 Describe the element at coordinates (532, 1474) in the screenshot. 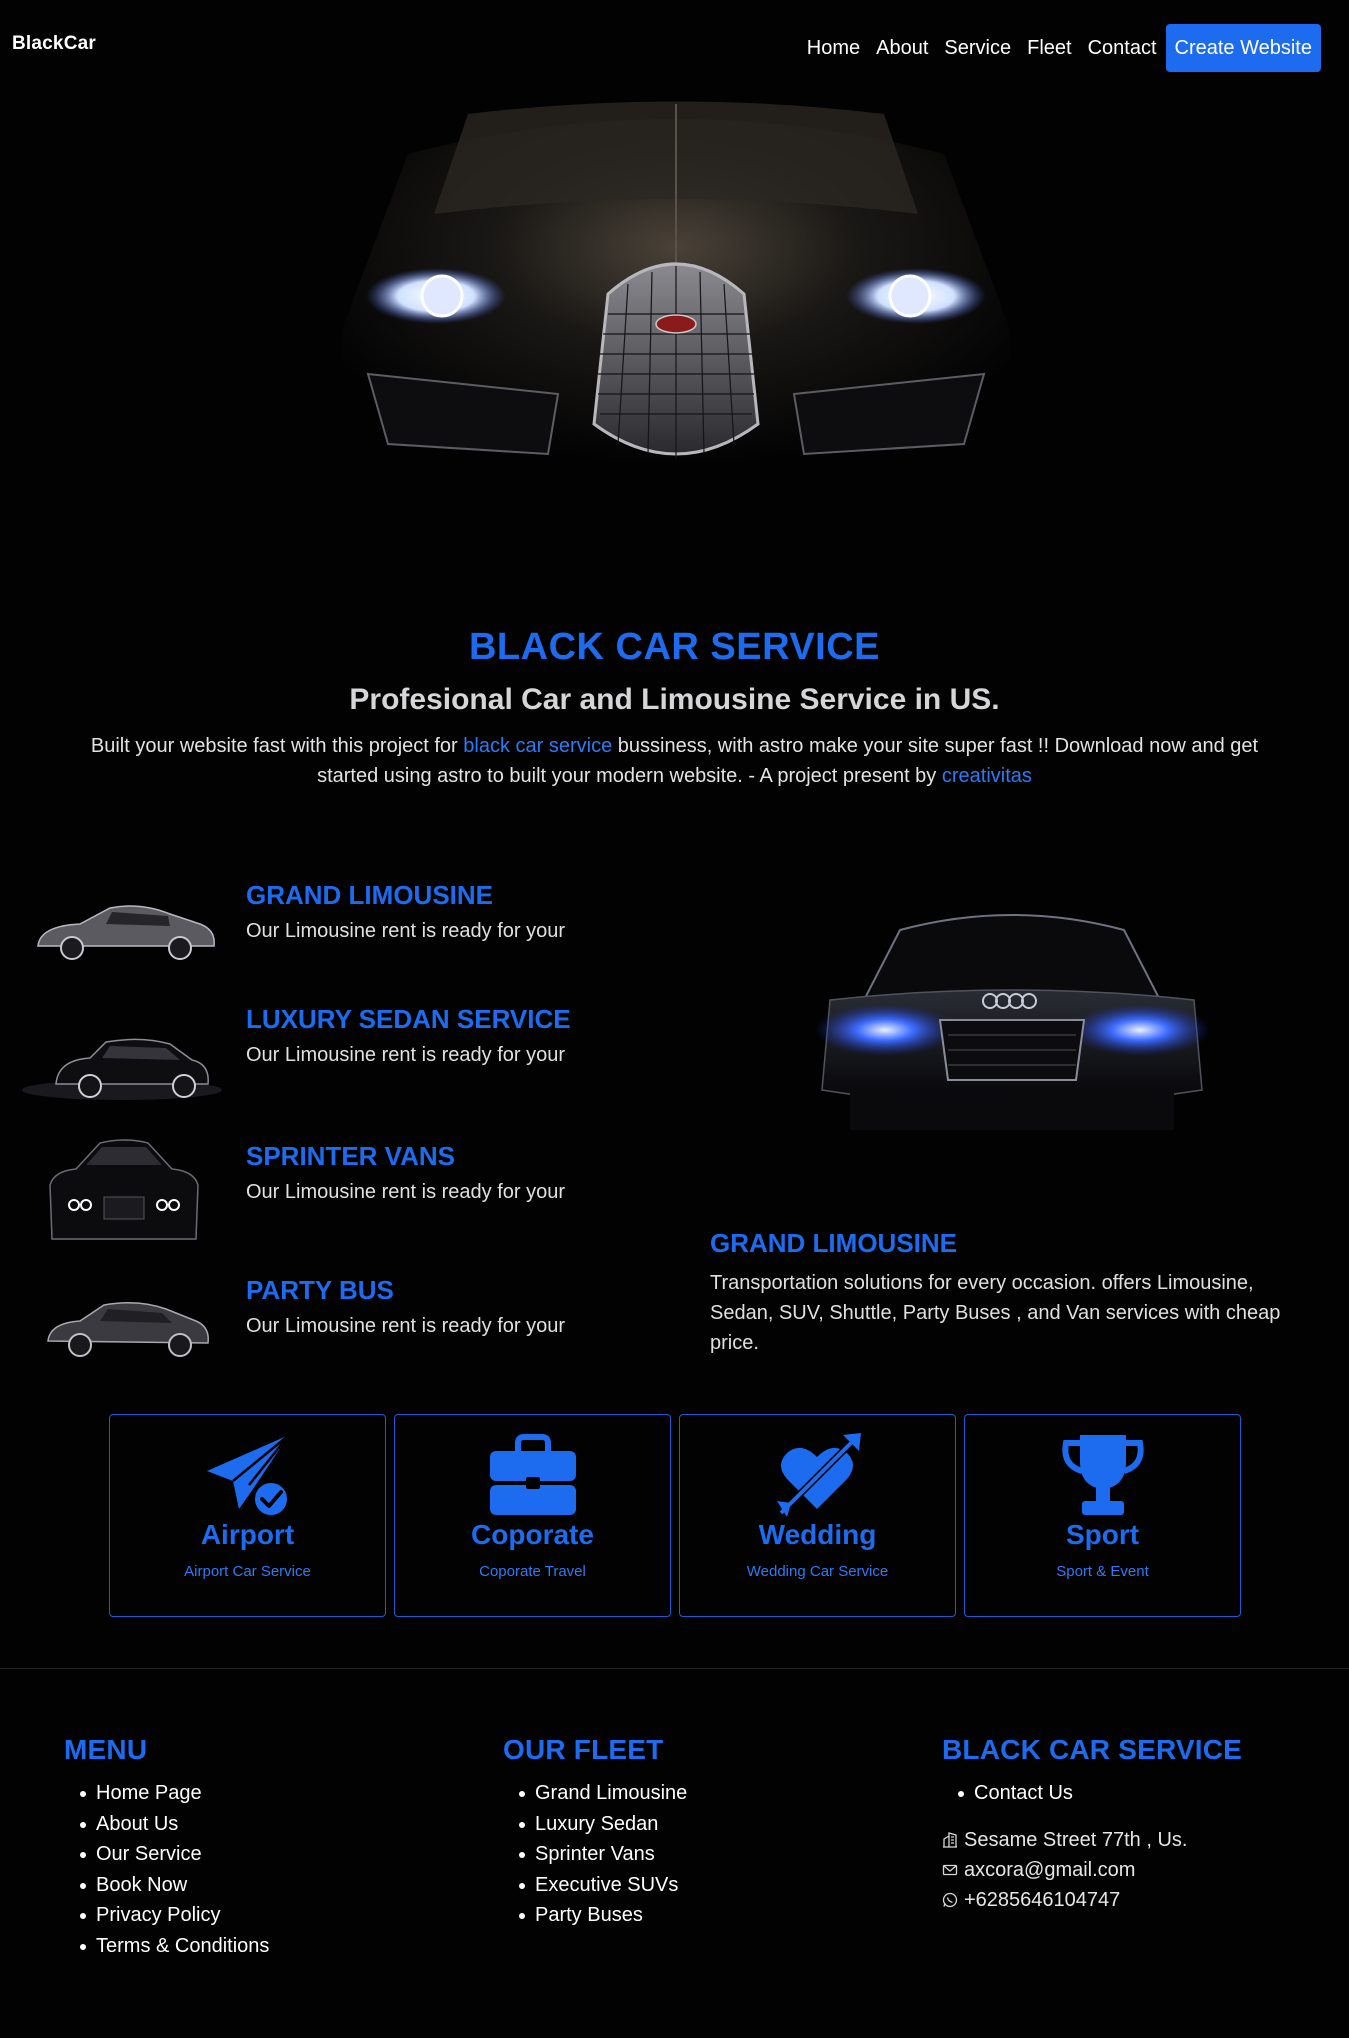

I see `briefcase-icon` at that location.